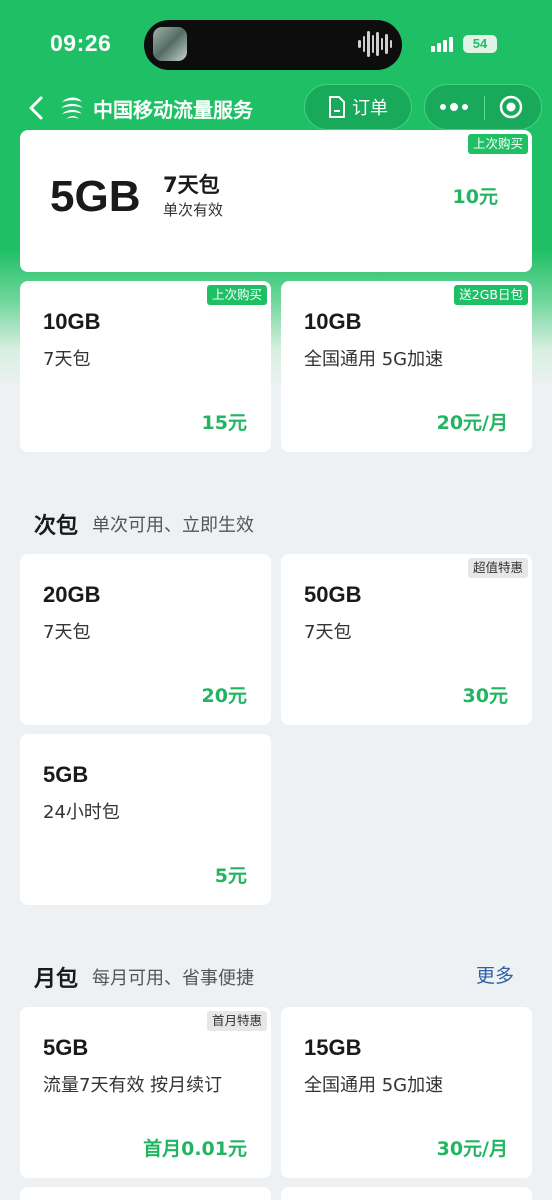 This screenshot has width=552, height=1200. I want to click on page-title: 中国移动流量服务, so click(173, 110).